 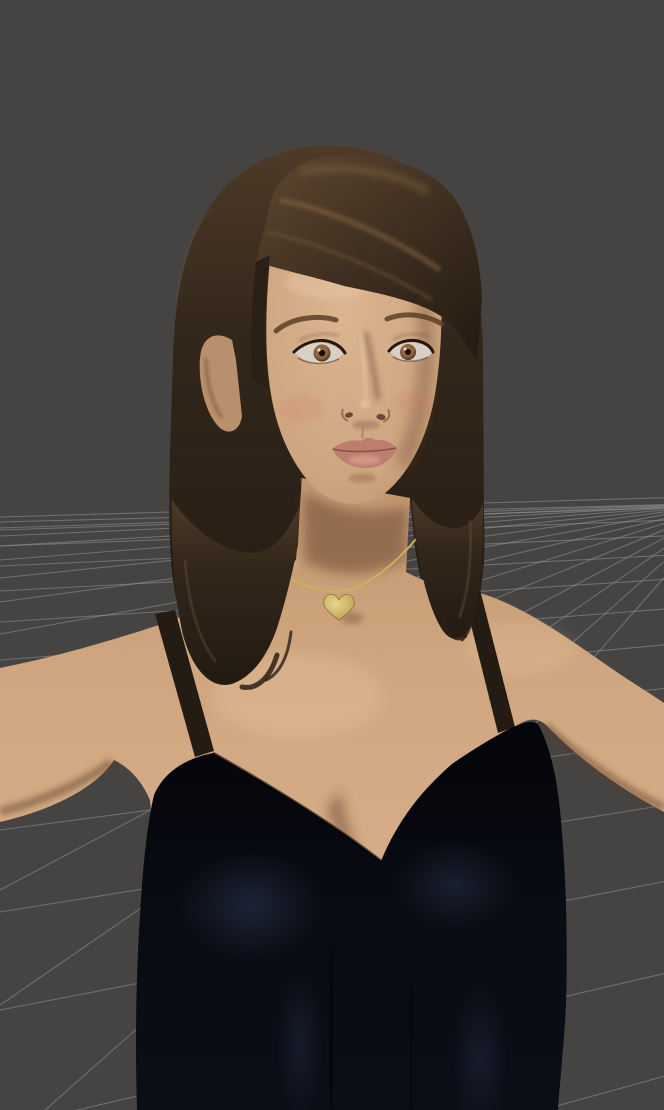 I want to click on chin-shadow, so click(x=362, y=478).